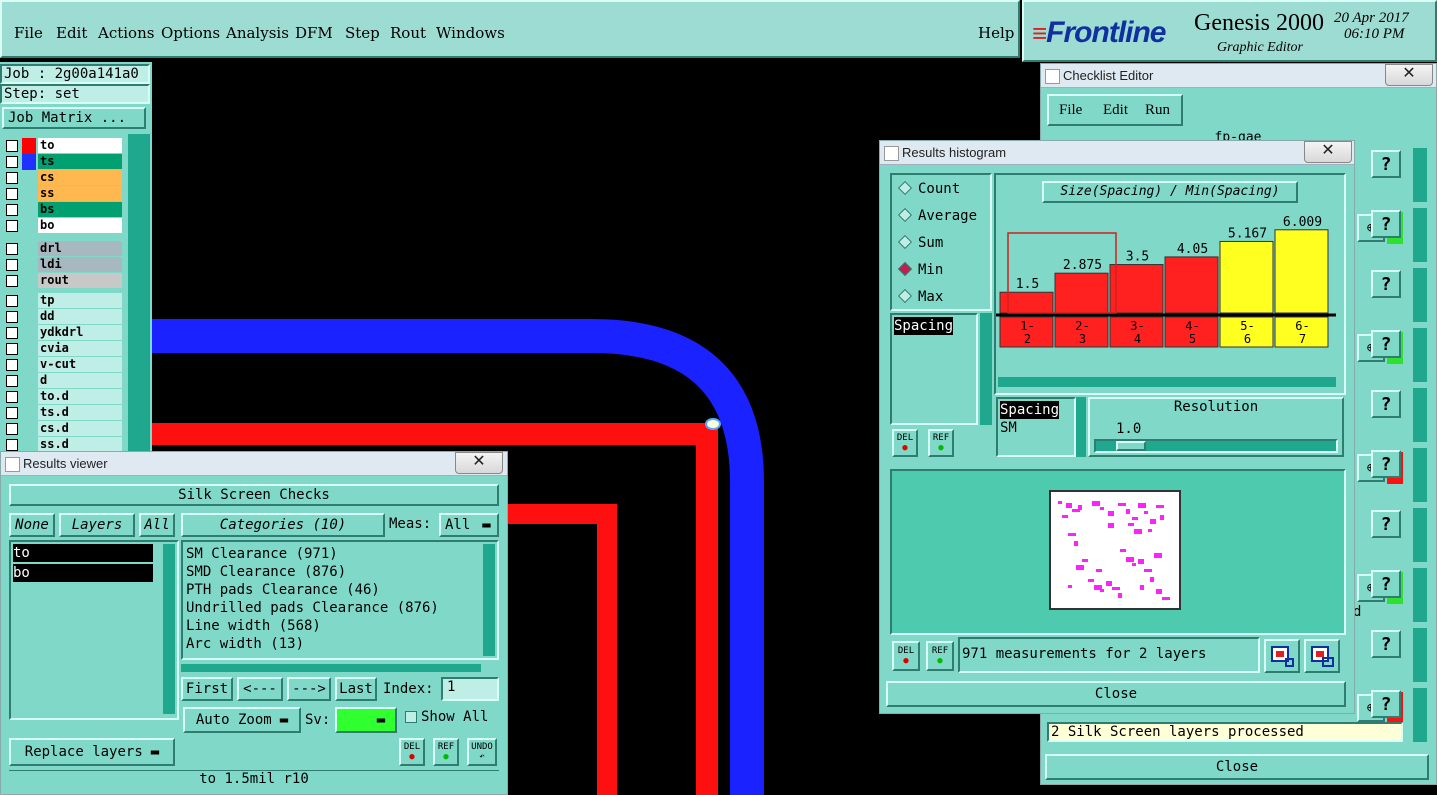  I want to click on layer-name: cvia, so click(80, 348).